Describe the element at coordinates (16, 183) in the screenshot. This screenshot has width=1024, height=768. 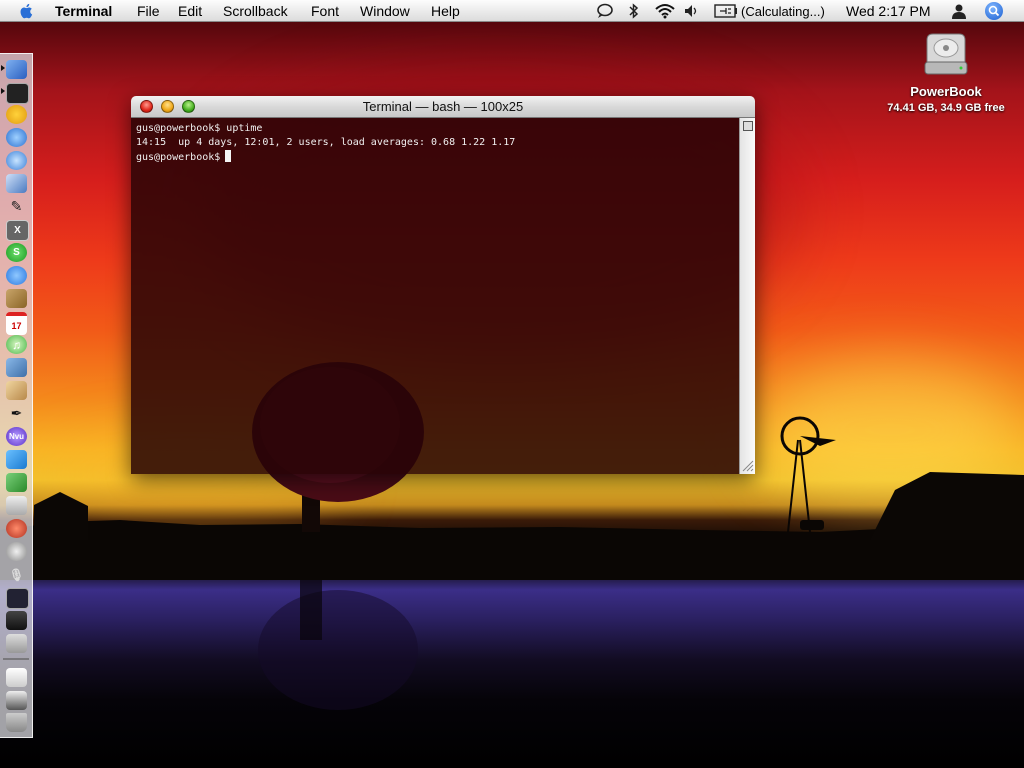
I see `preview-icon` at that location.